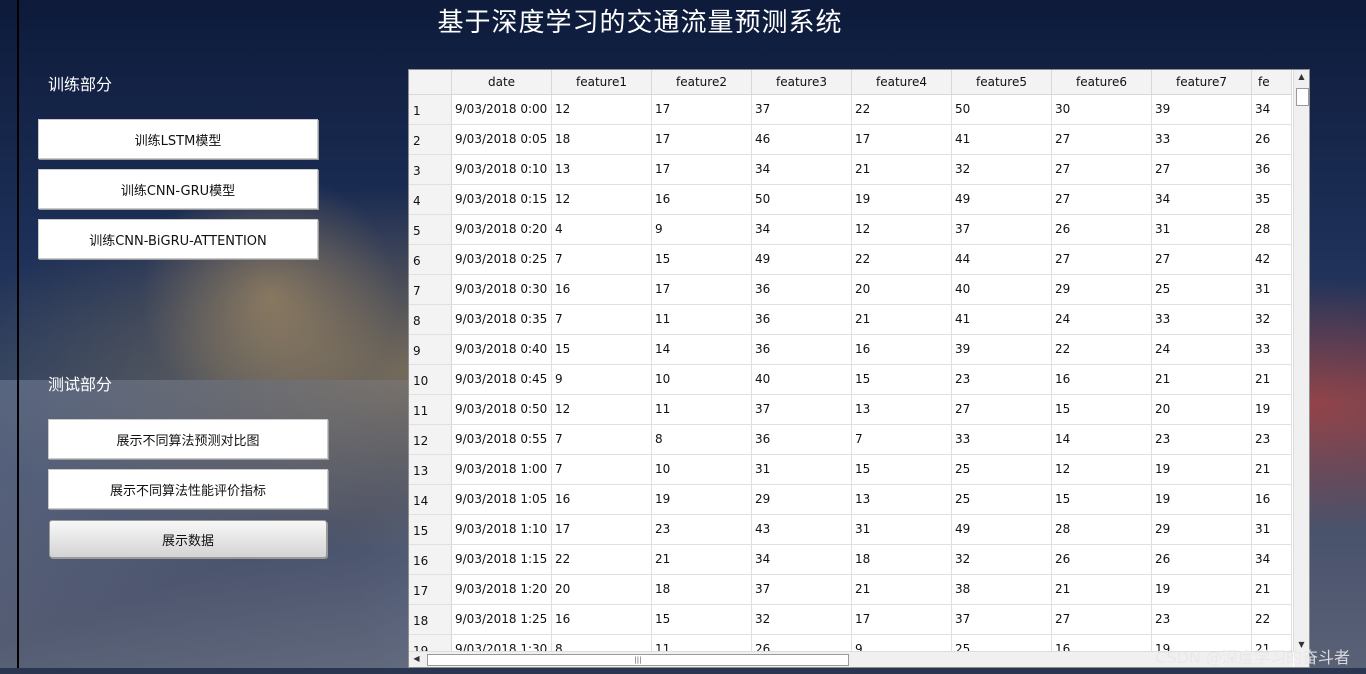 The image size is (1366, 674). Describe the element at coordinates (1202, 349) in the screenshot. I see `table-cell: 24` at that location.